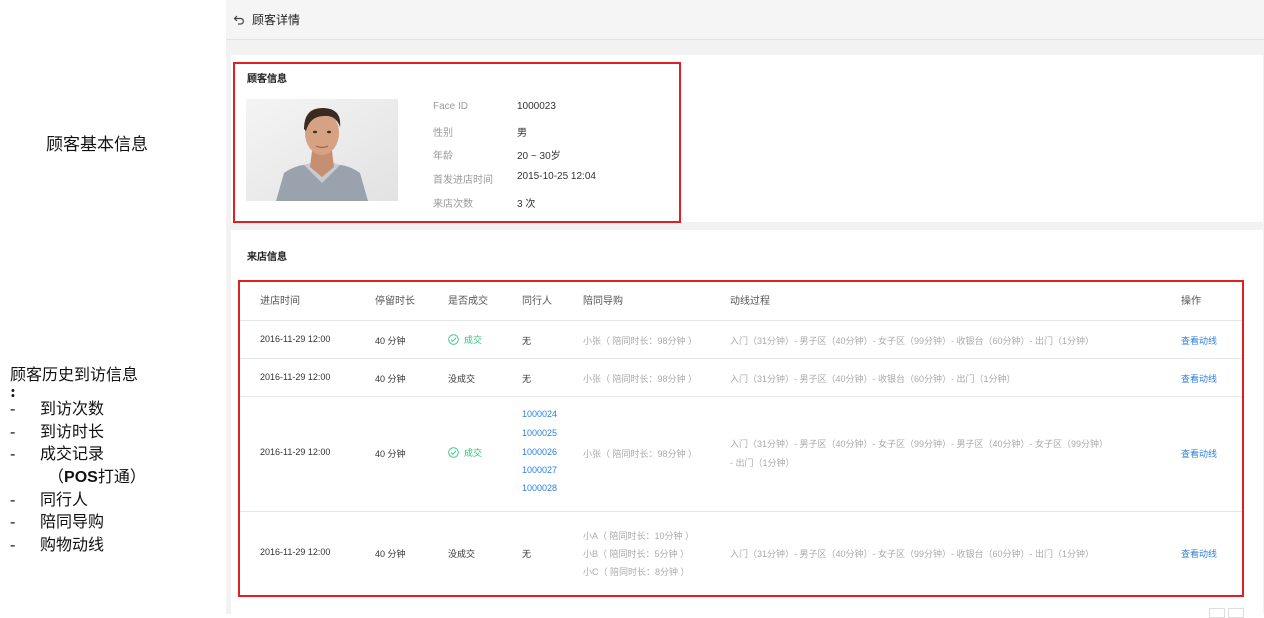 Image resolution: width=1264 pixels, height=618 pixels. What do you see at coordinates (57, 521) in the screenshot?
I see `annotation-item: - 陪同导购` at bounding box center [57, 521].